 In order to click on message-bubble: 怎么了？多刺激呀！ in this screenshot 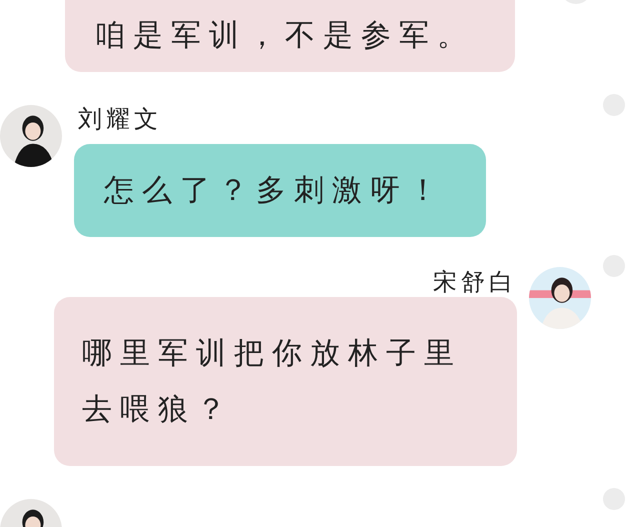, I will do `click(280, 190)`.